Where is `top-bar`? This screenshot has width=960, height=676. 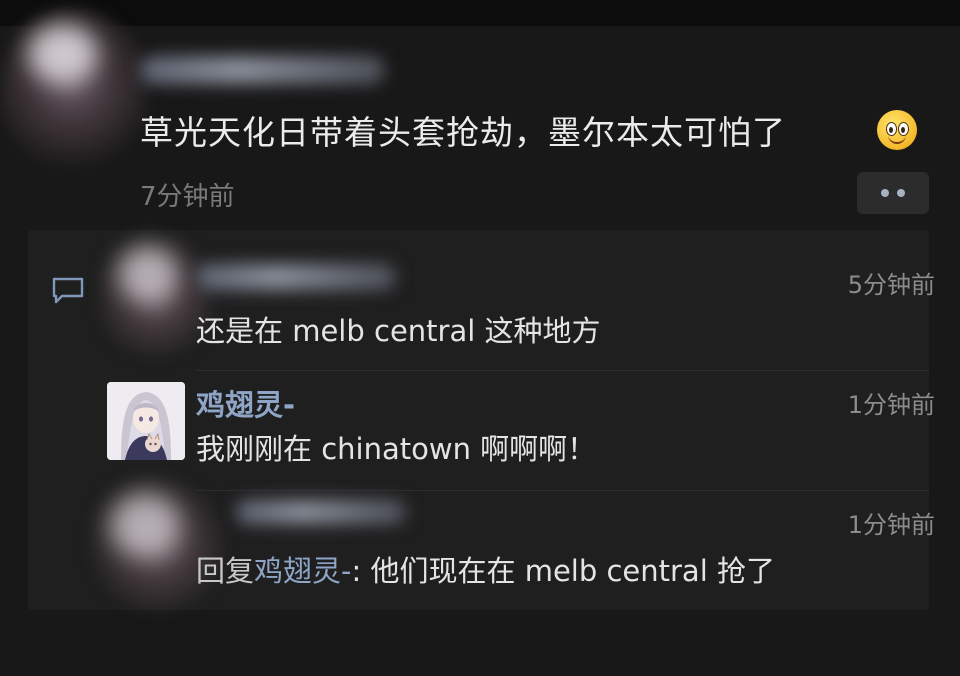
top-bar is located at coordinates (480, 13).